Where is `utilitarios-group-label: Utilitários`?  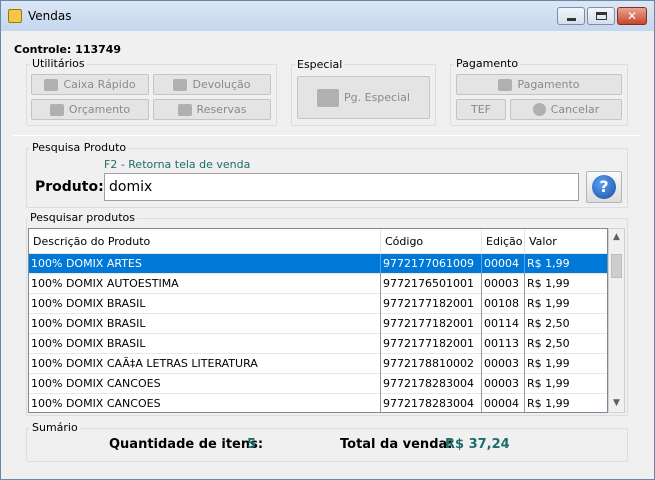 utilitarios-group-label: Utilitários is located at coordinates (58, 63).